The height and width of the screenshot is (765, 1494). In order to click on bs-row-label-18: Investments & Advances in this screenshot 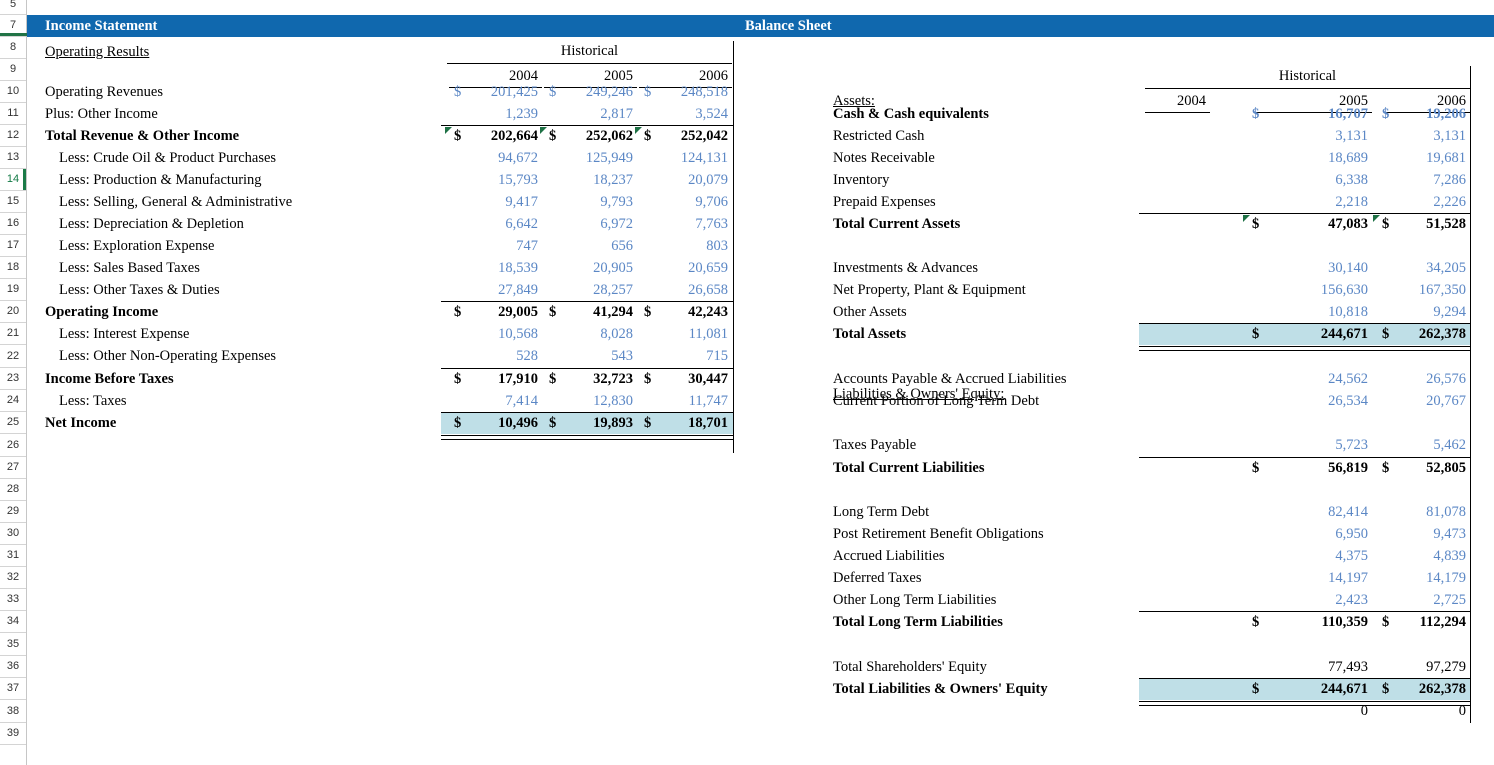, I will do `click(998, 268)`.